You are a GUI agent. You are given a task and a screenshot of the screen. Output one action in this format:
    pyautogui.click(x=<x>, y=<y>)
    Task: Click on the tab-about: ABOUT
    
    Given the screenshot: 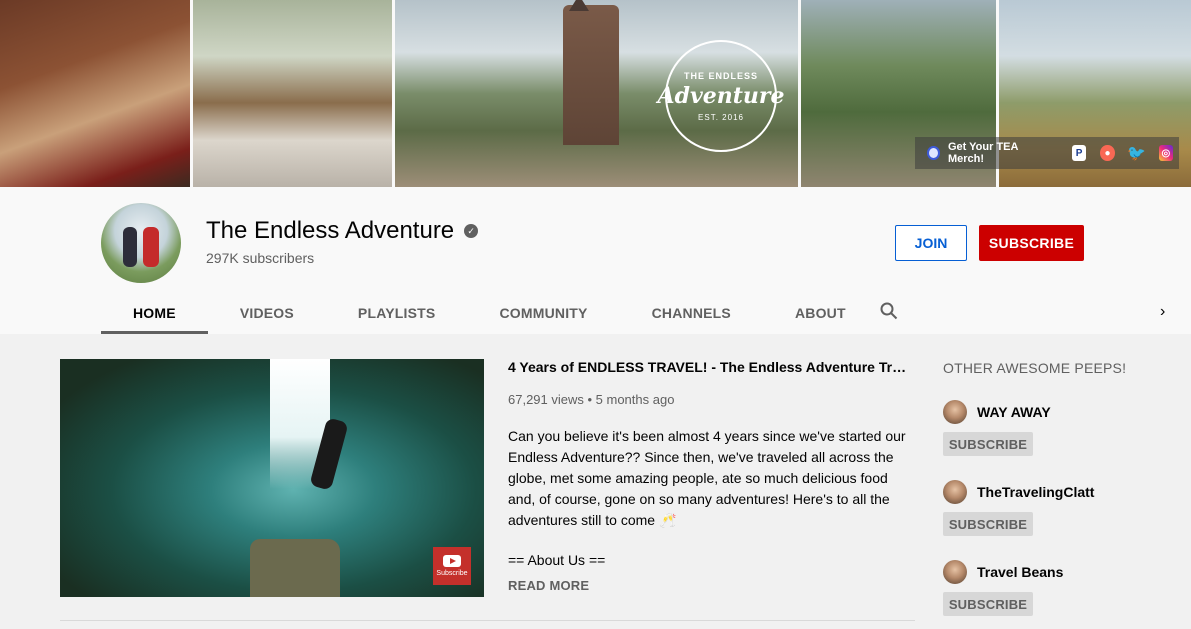 What is the action you would take?
    pyautogui.click(x=820, y=312)
    